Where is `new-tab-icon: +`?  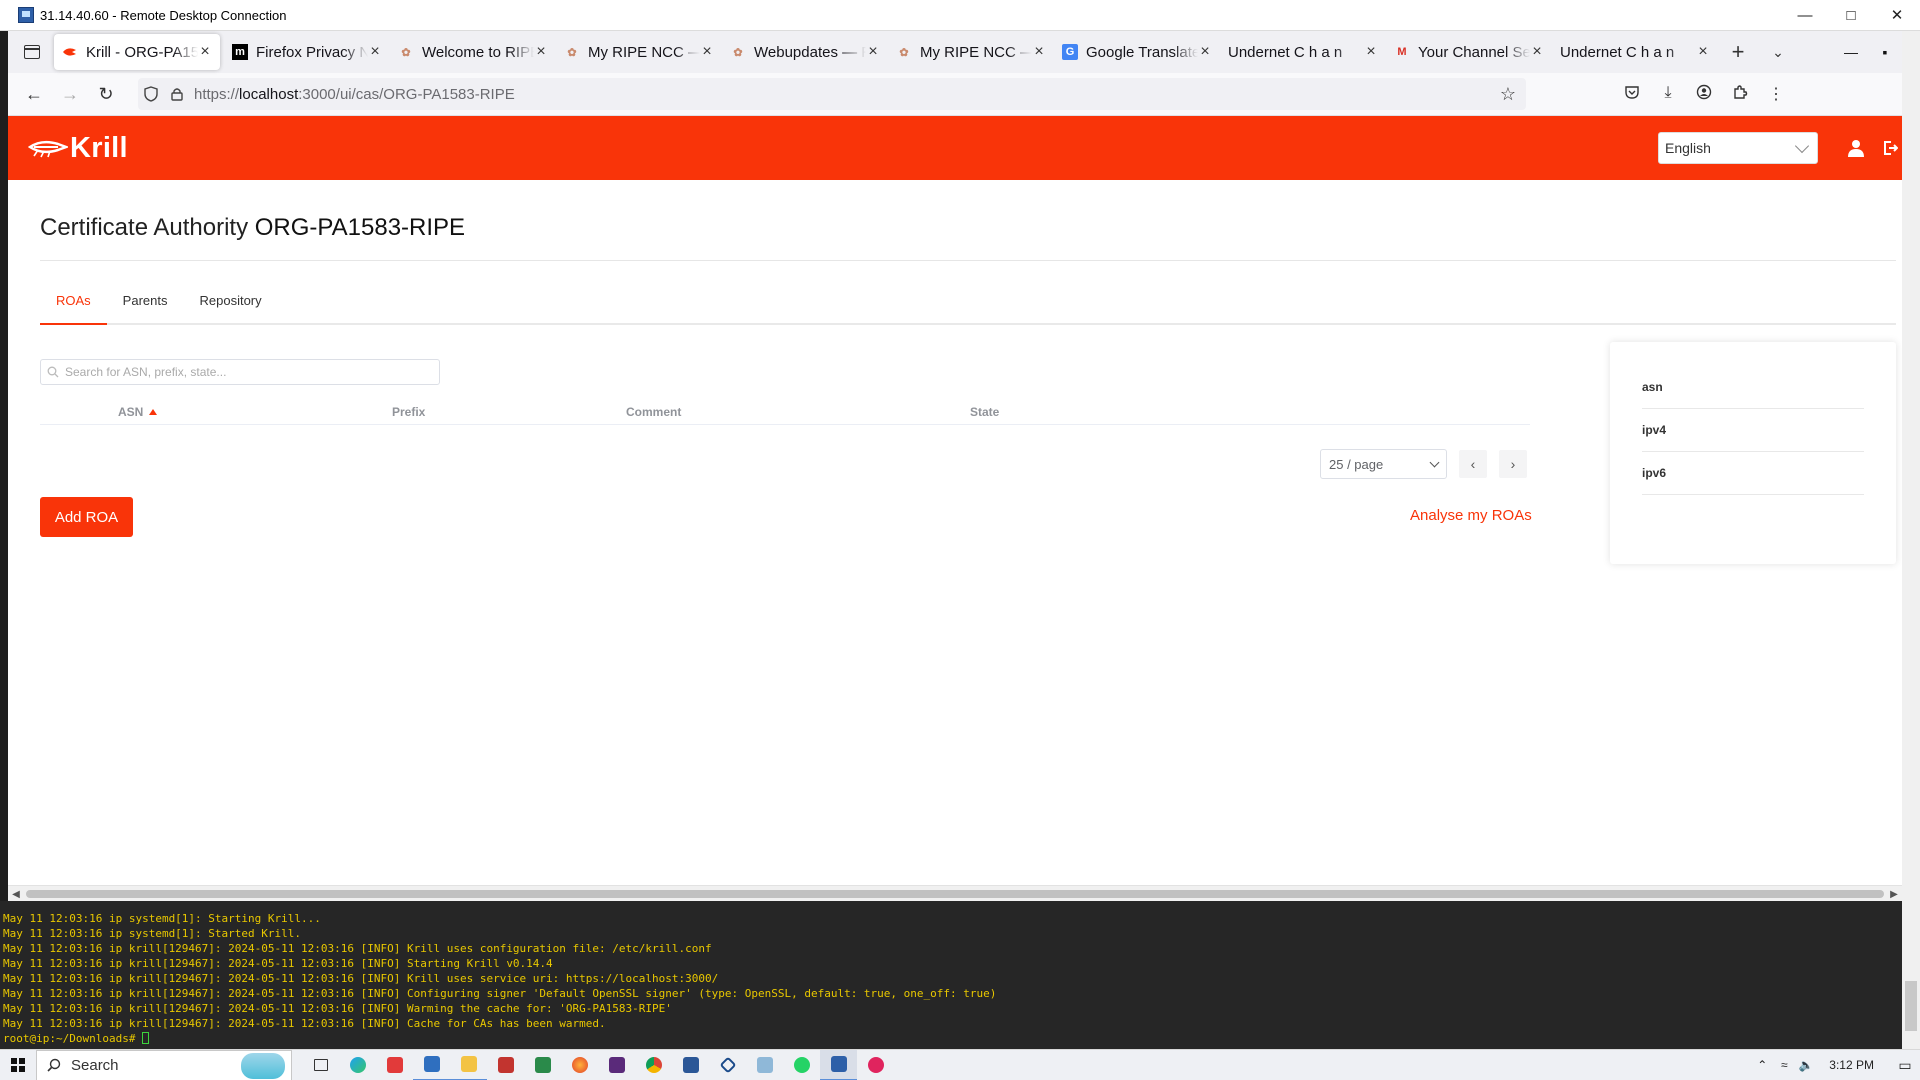
new-tab-icon: + is located at coordinates (1738, 52).